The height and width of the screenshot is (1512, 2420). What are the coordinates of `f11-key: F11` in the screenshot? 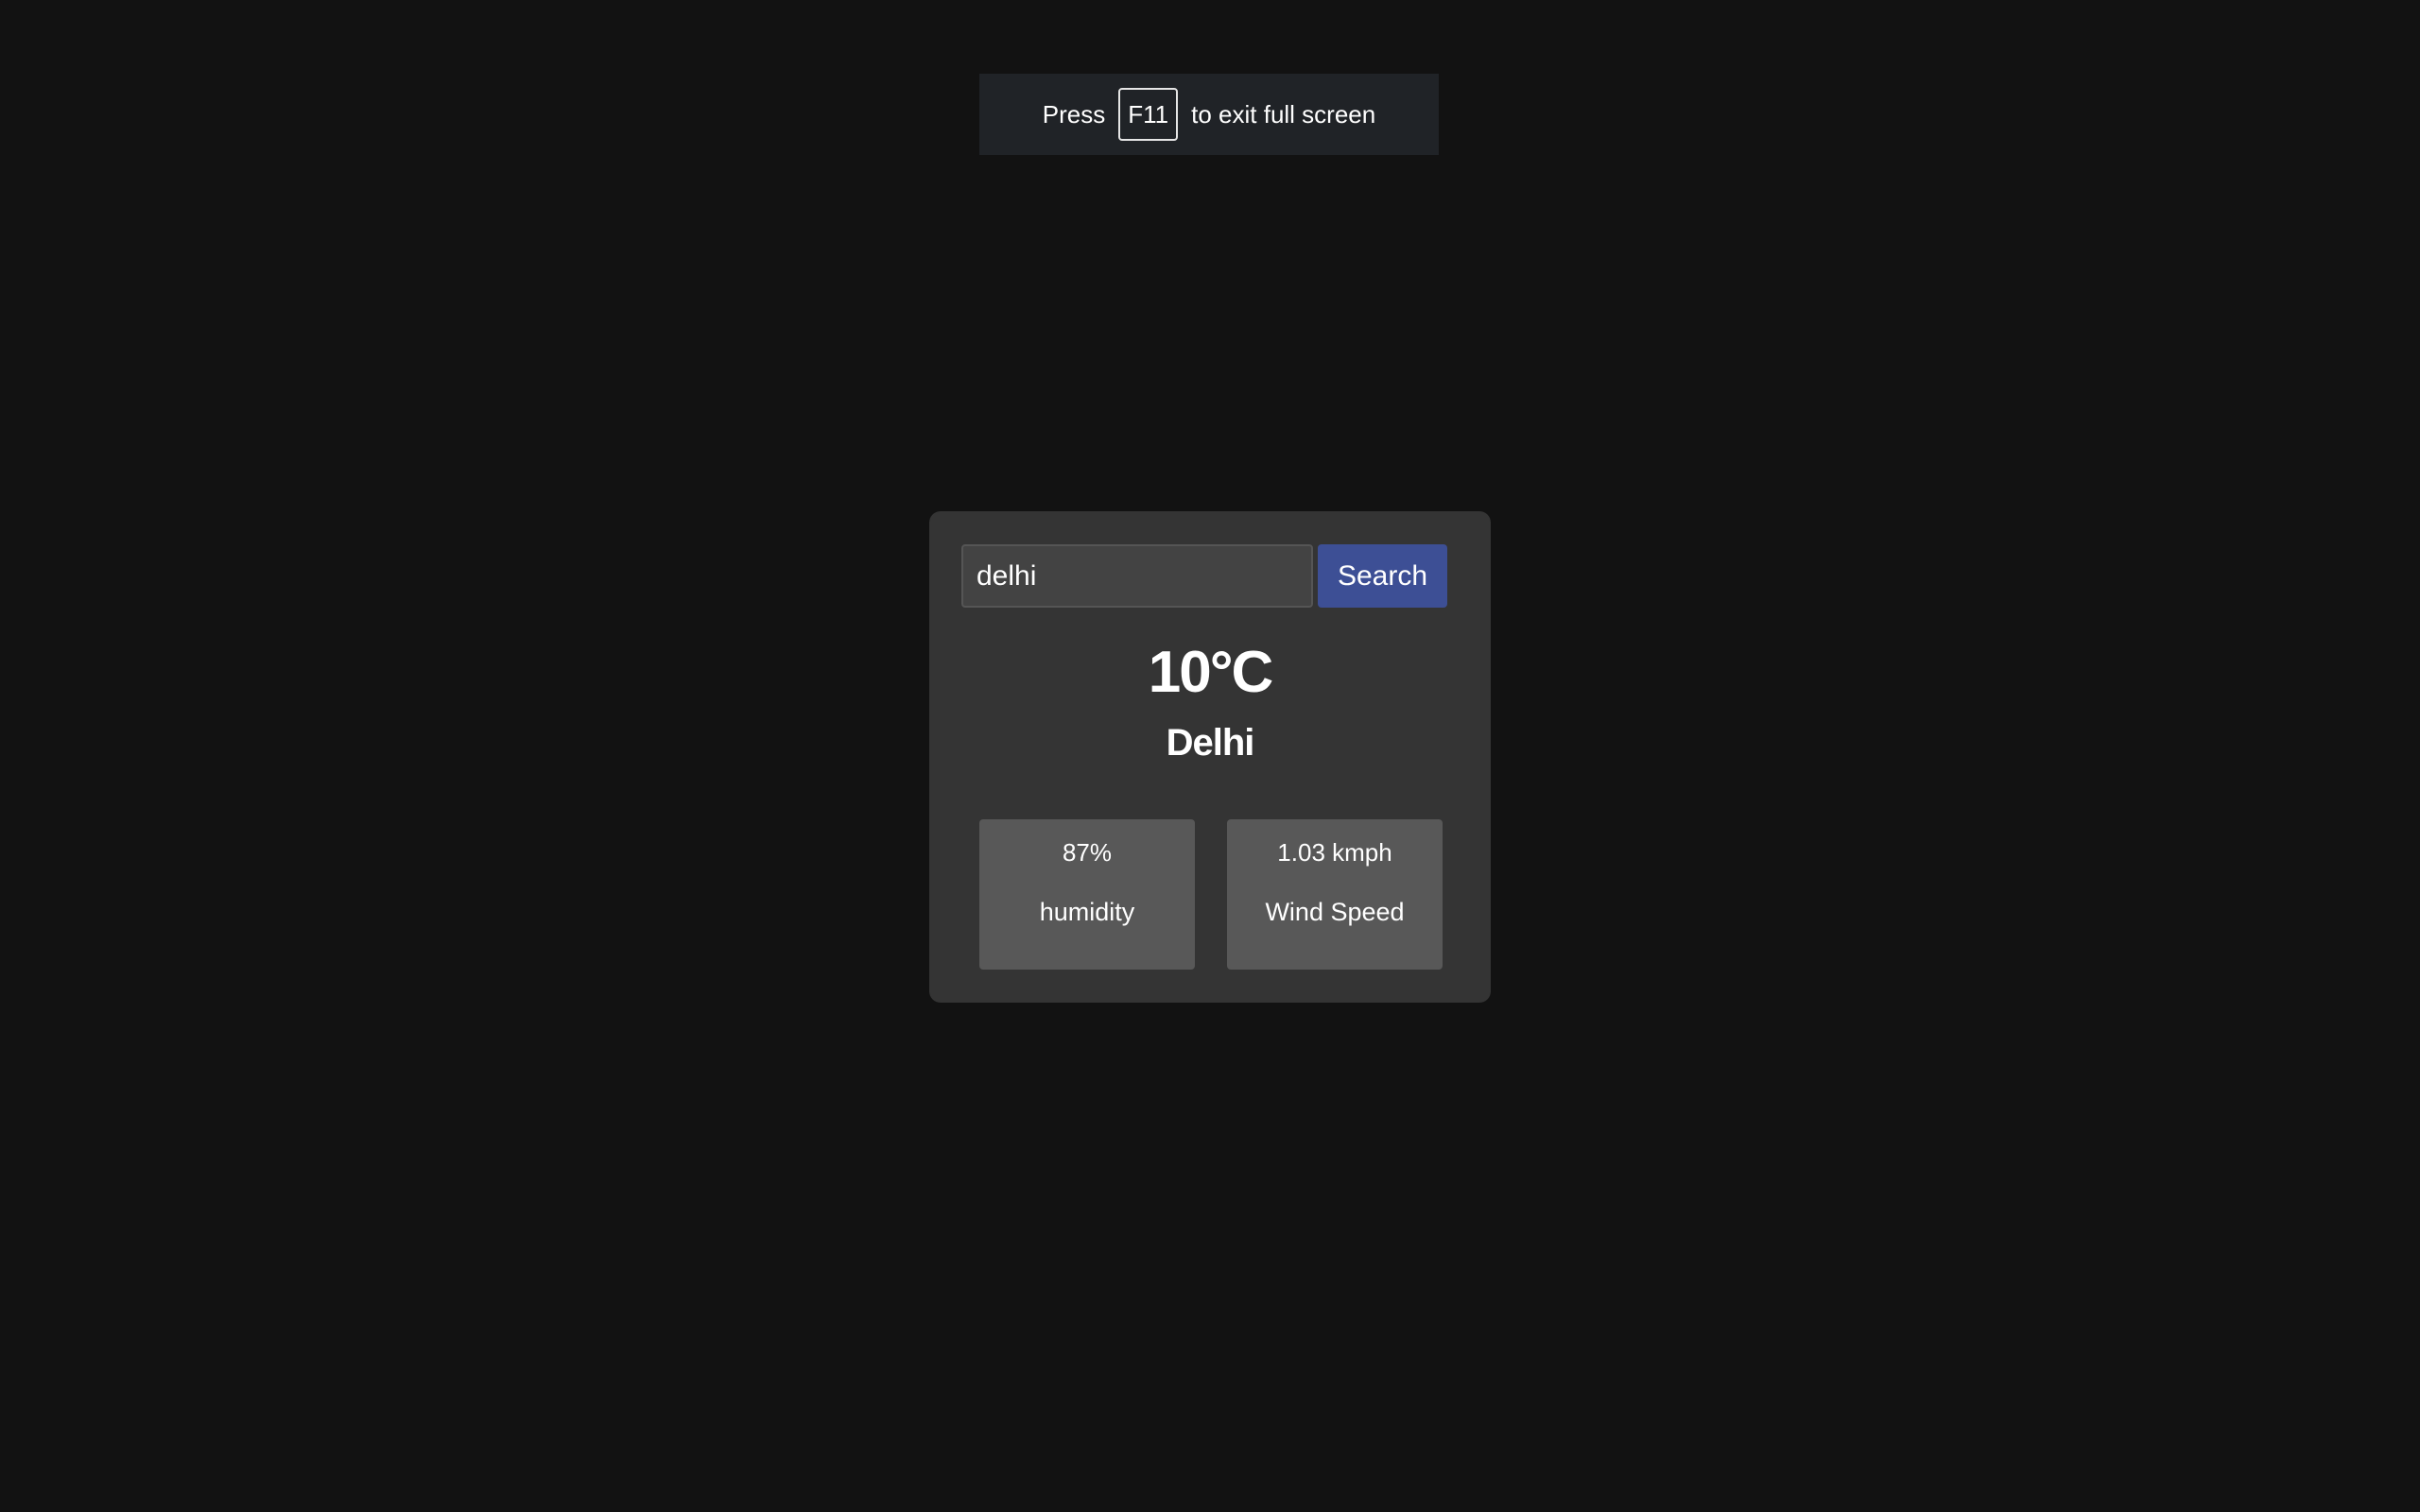 It's located at (1148, 114).